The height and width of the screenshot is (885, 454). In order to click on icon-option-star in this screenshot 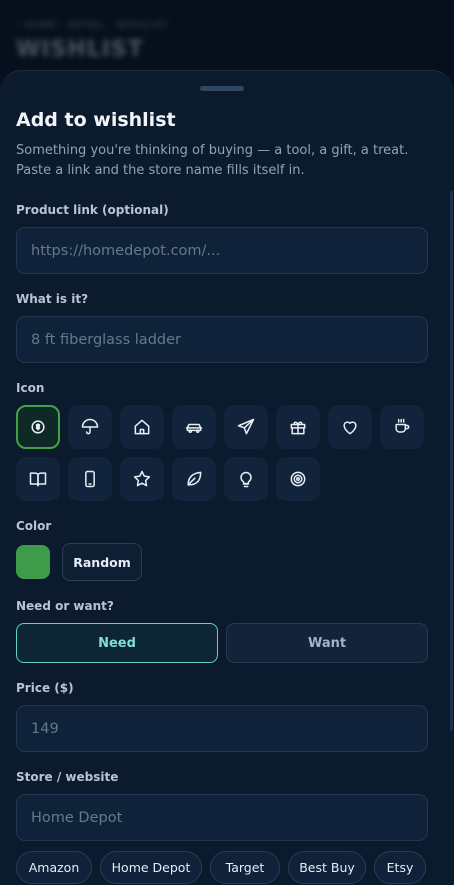, I will do `click(142, 479)`.